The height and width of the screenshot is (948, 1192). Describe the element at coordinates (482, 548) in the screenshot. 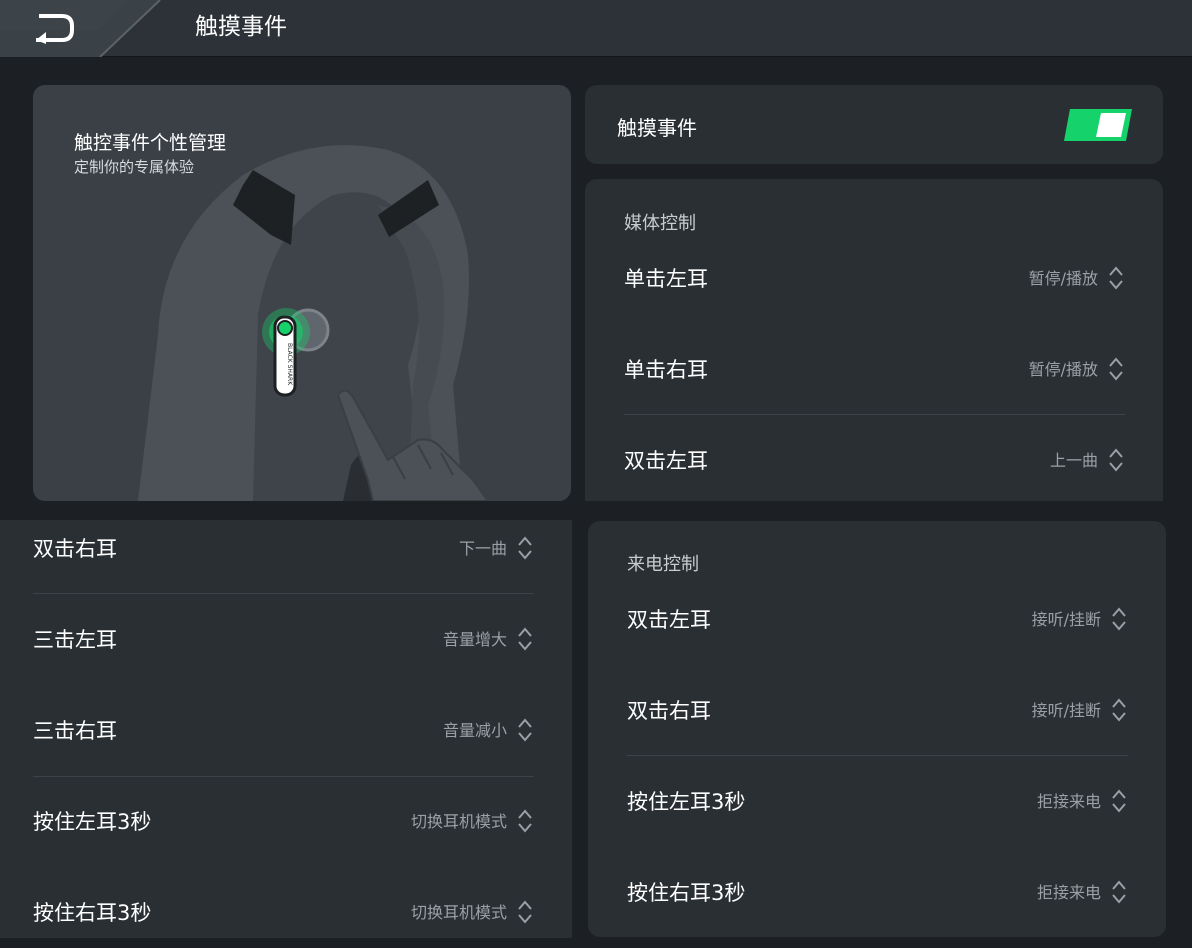

I see `row-value: 下一曲` at that location.